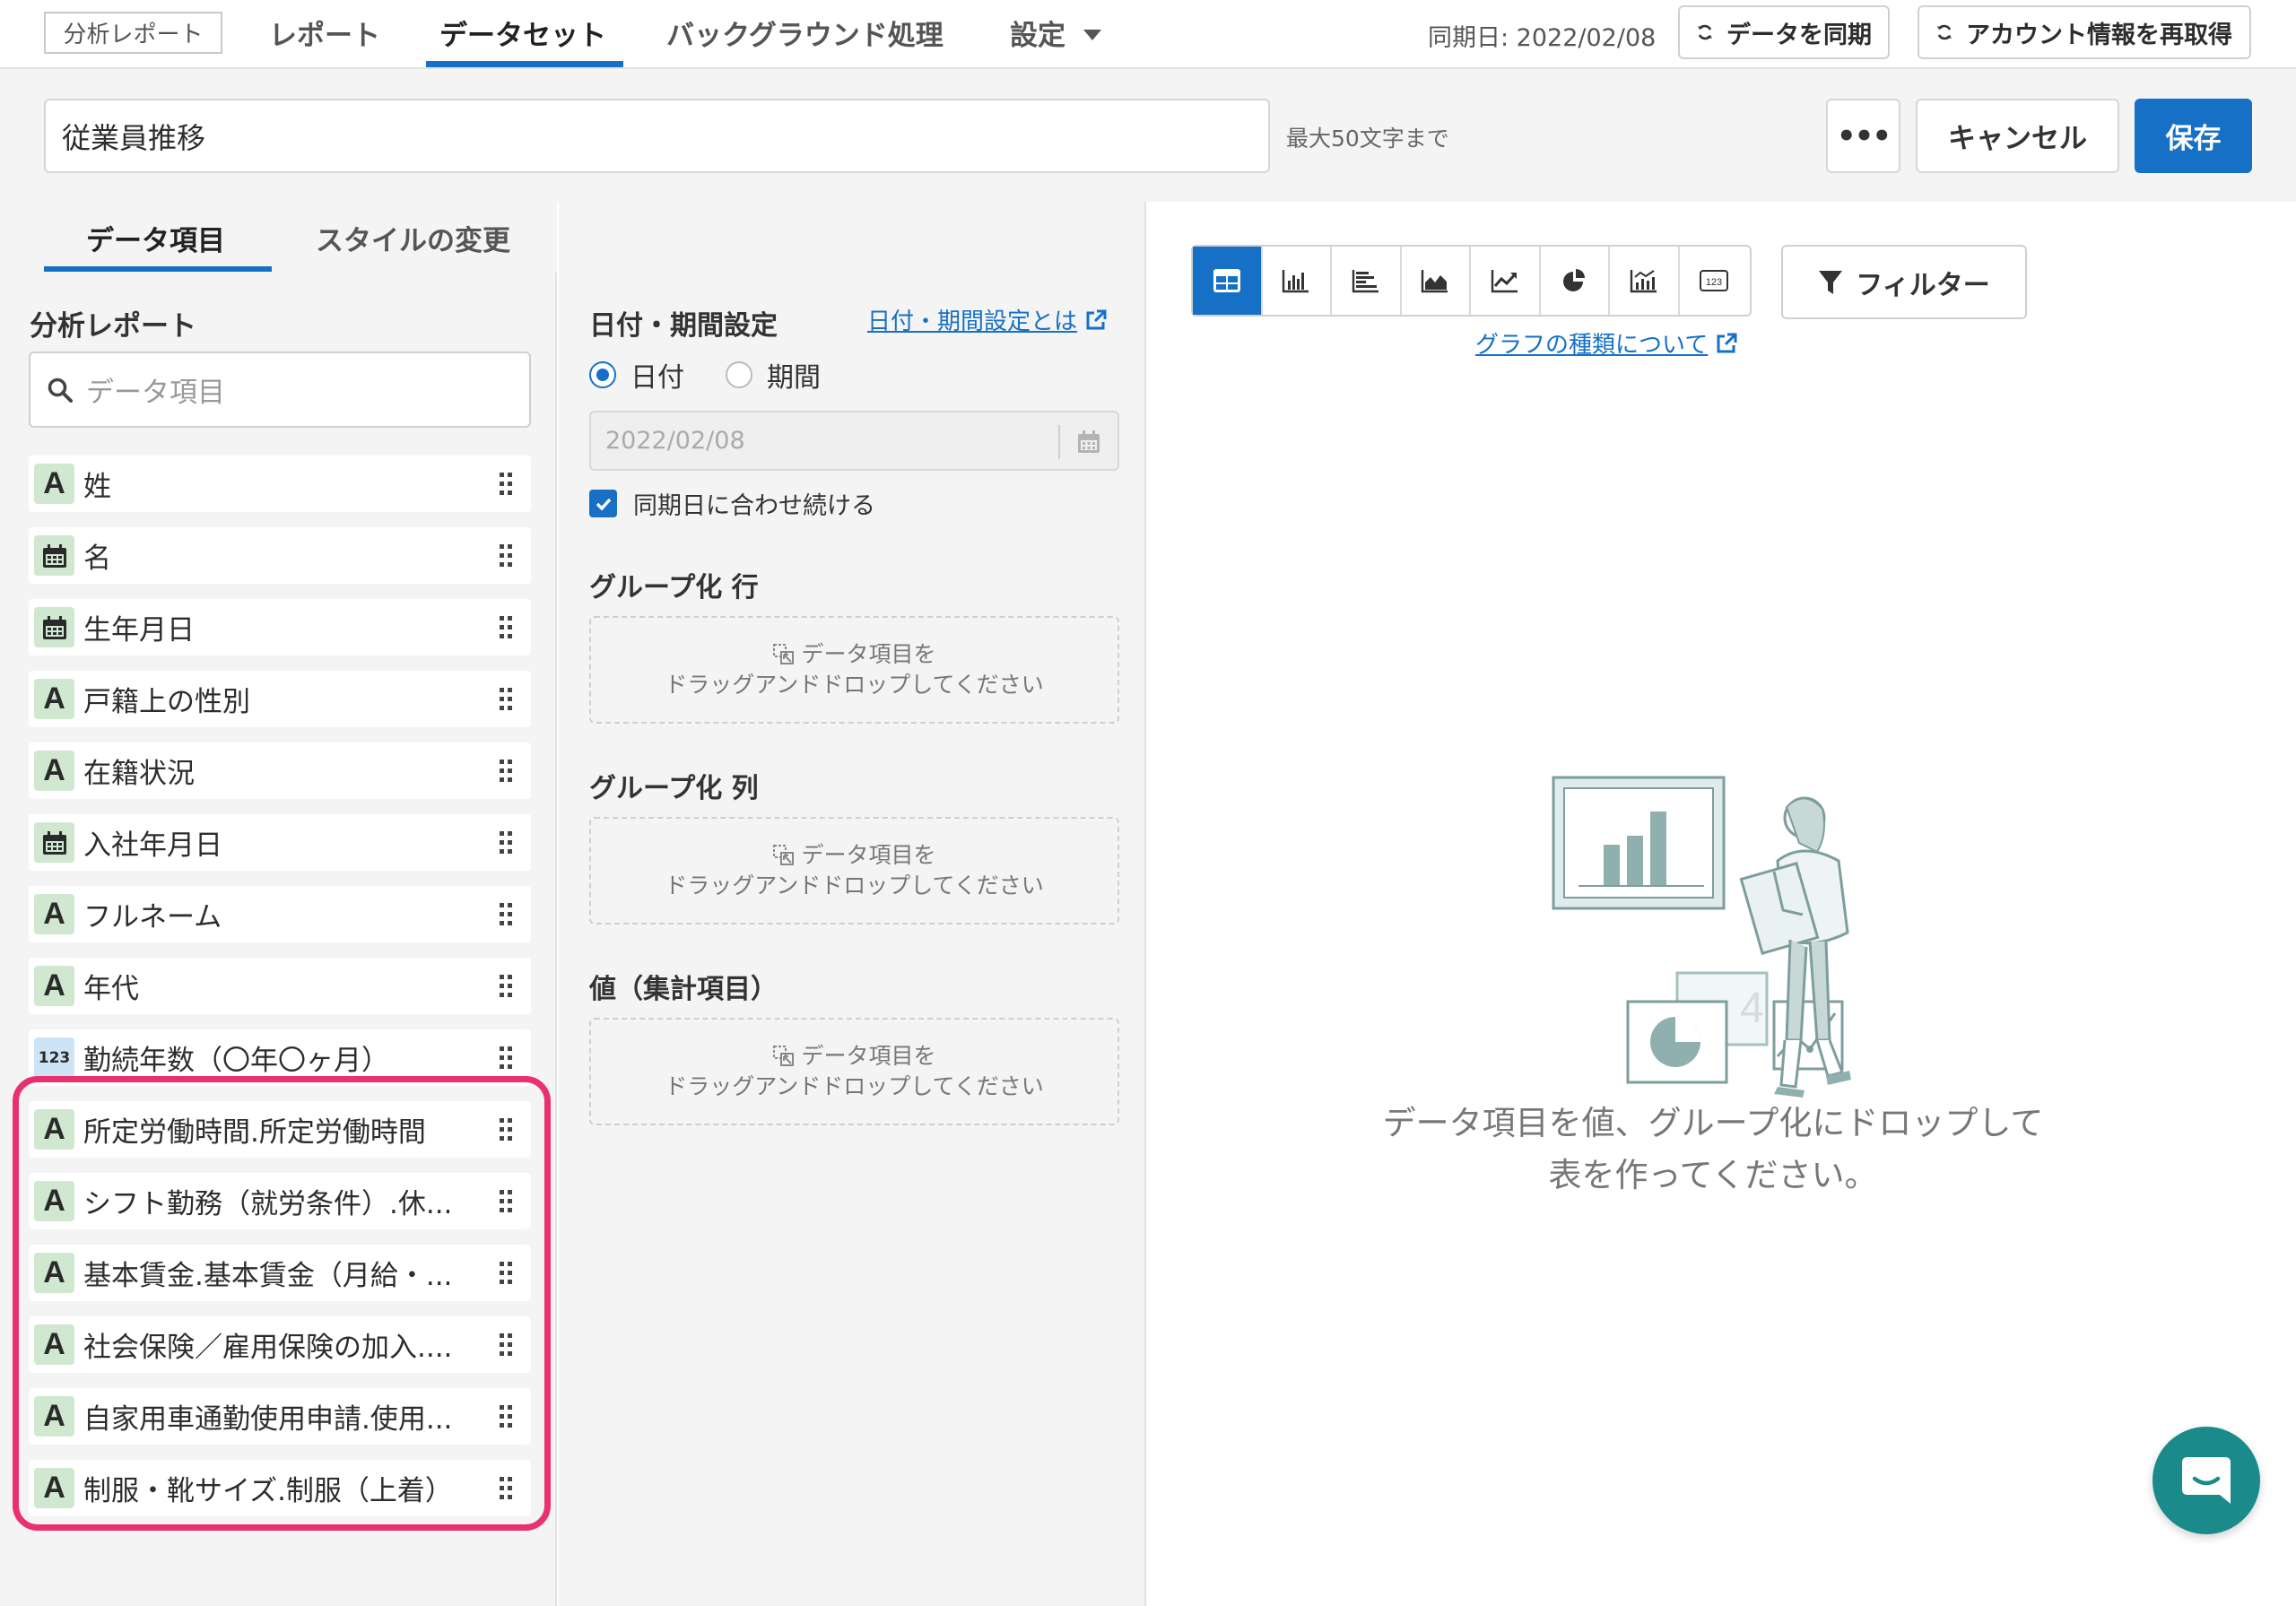  I want to click on field-item: A 年代, so click(280, 986).